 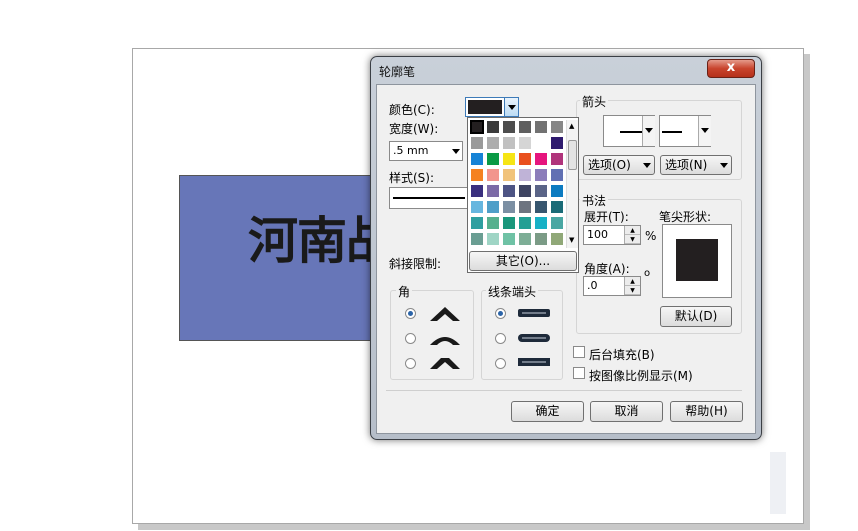 I want to click on nib-shape-label: 笔尖形状:, so click(x=685, y=217).